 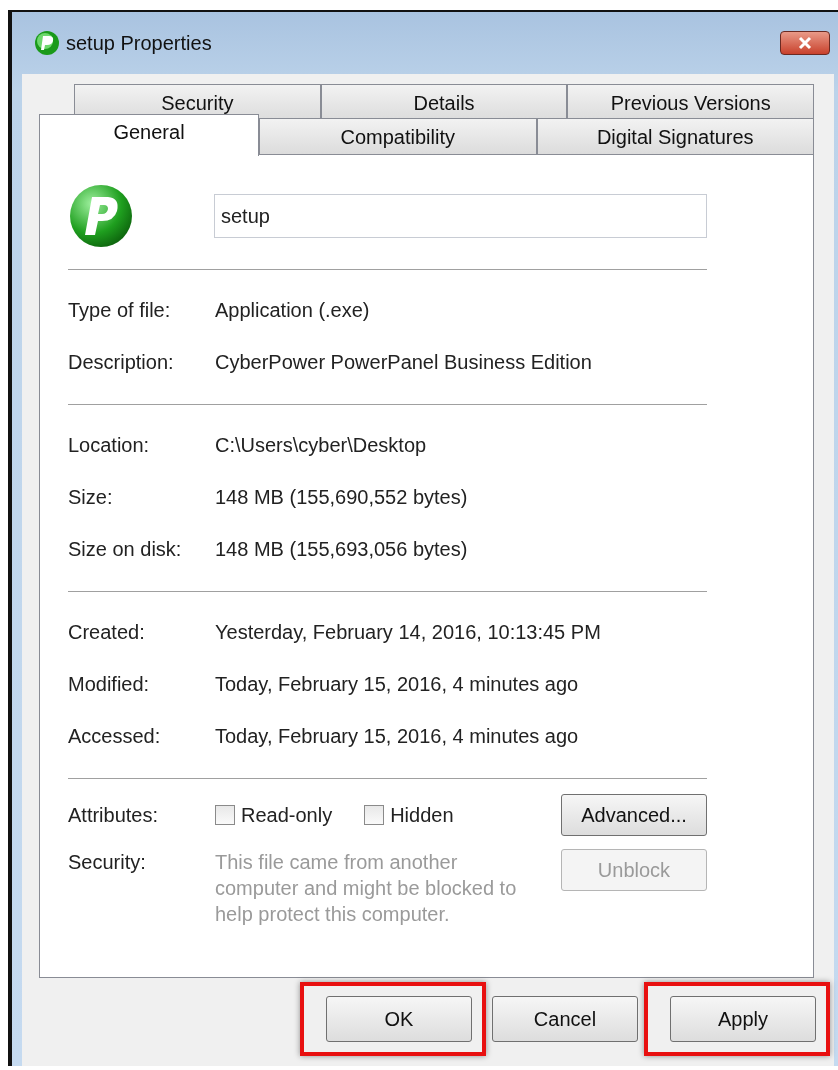 I want to click on property-value: CyberPower PowerPanel Business Edition, so click(x=403, y=362).